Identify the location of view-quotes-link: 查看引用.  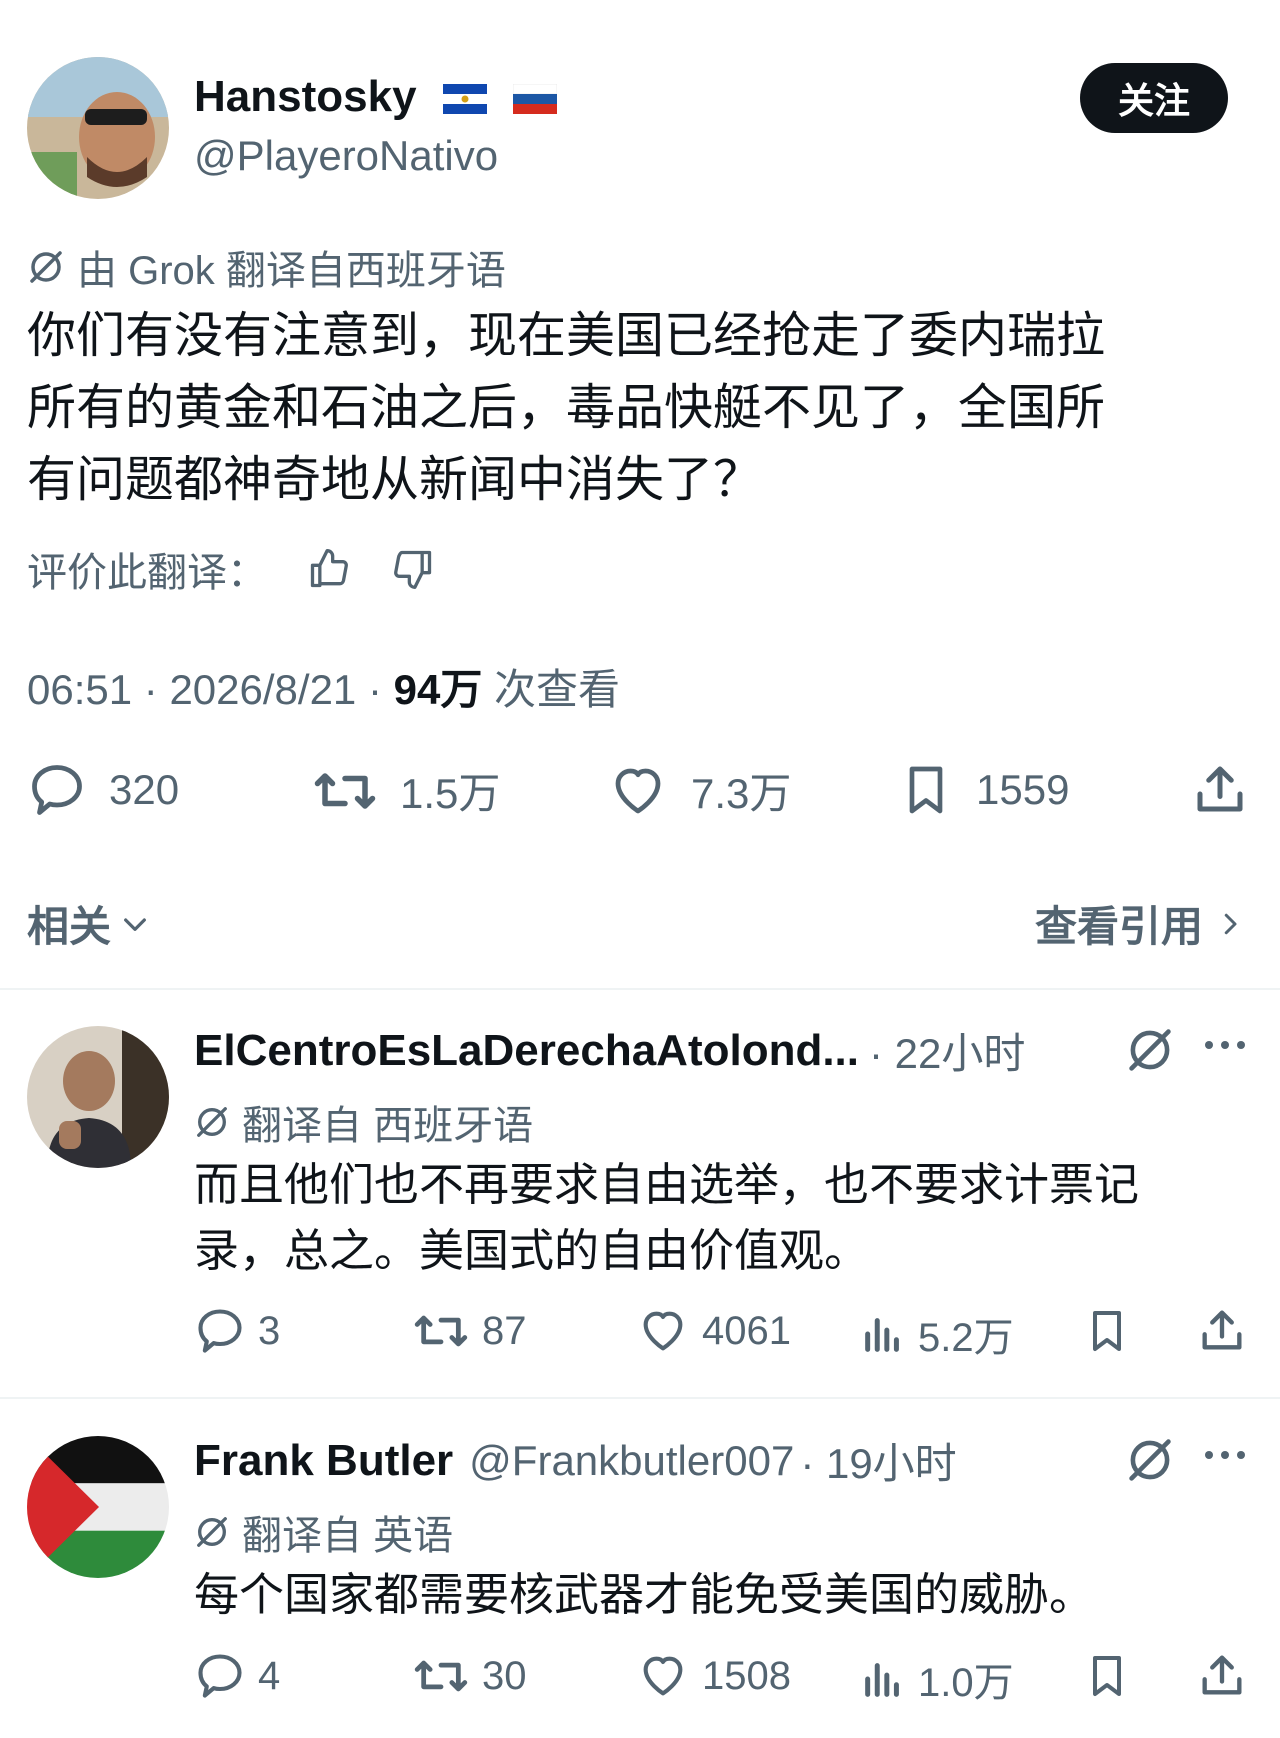
(1140, 923).